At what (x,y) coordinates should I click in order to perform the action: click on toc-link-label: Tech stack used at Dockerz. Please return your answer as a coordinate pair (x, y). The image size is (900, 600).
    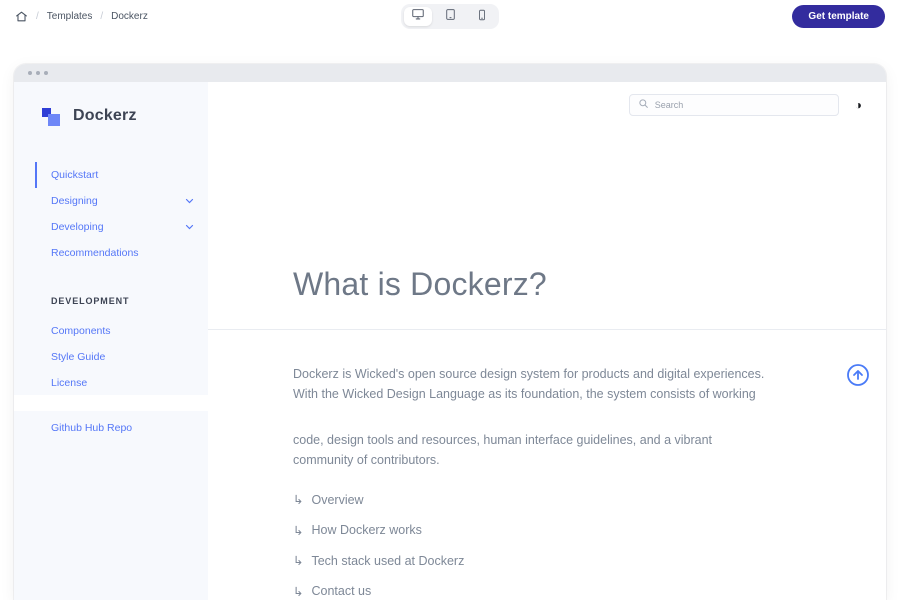
    Looking at the image, I should click on (388, 560).